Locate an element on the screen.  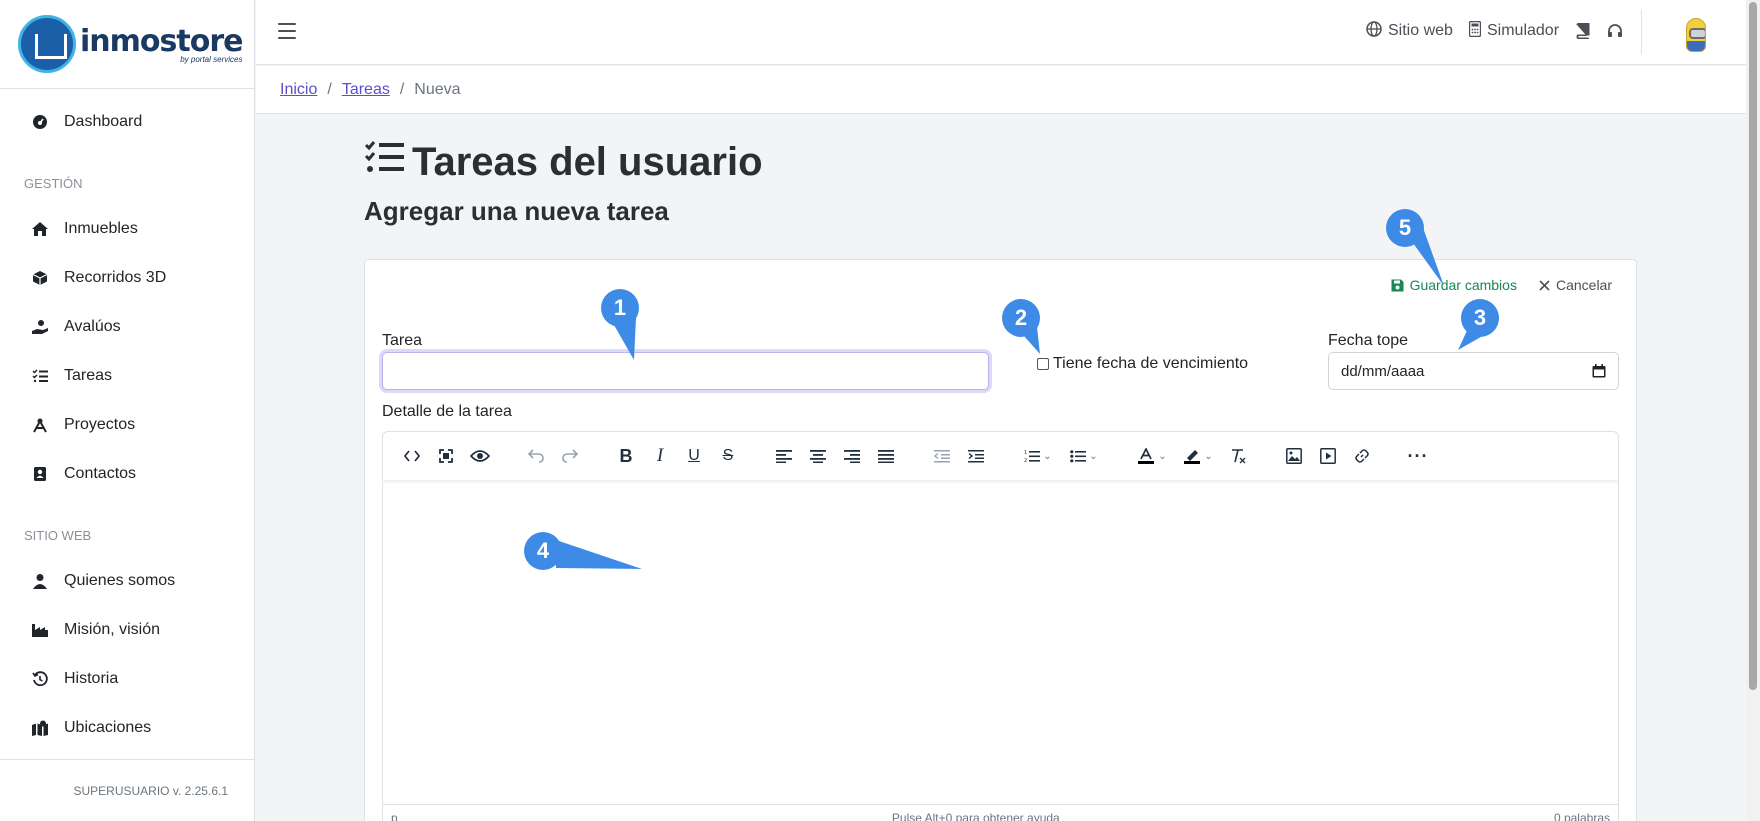
page-subtitle: Agregar una nueva tarea is located at coordinates (516, 211).